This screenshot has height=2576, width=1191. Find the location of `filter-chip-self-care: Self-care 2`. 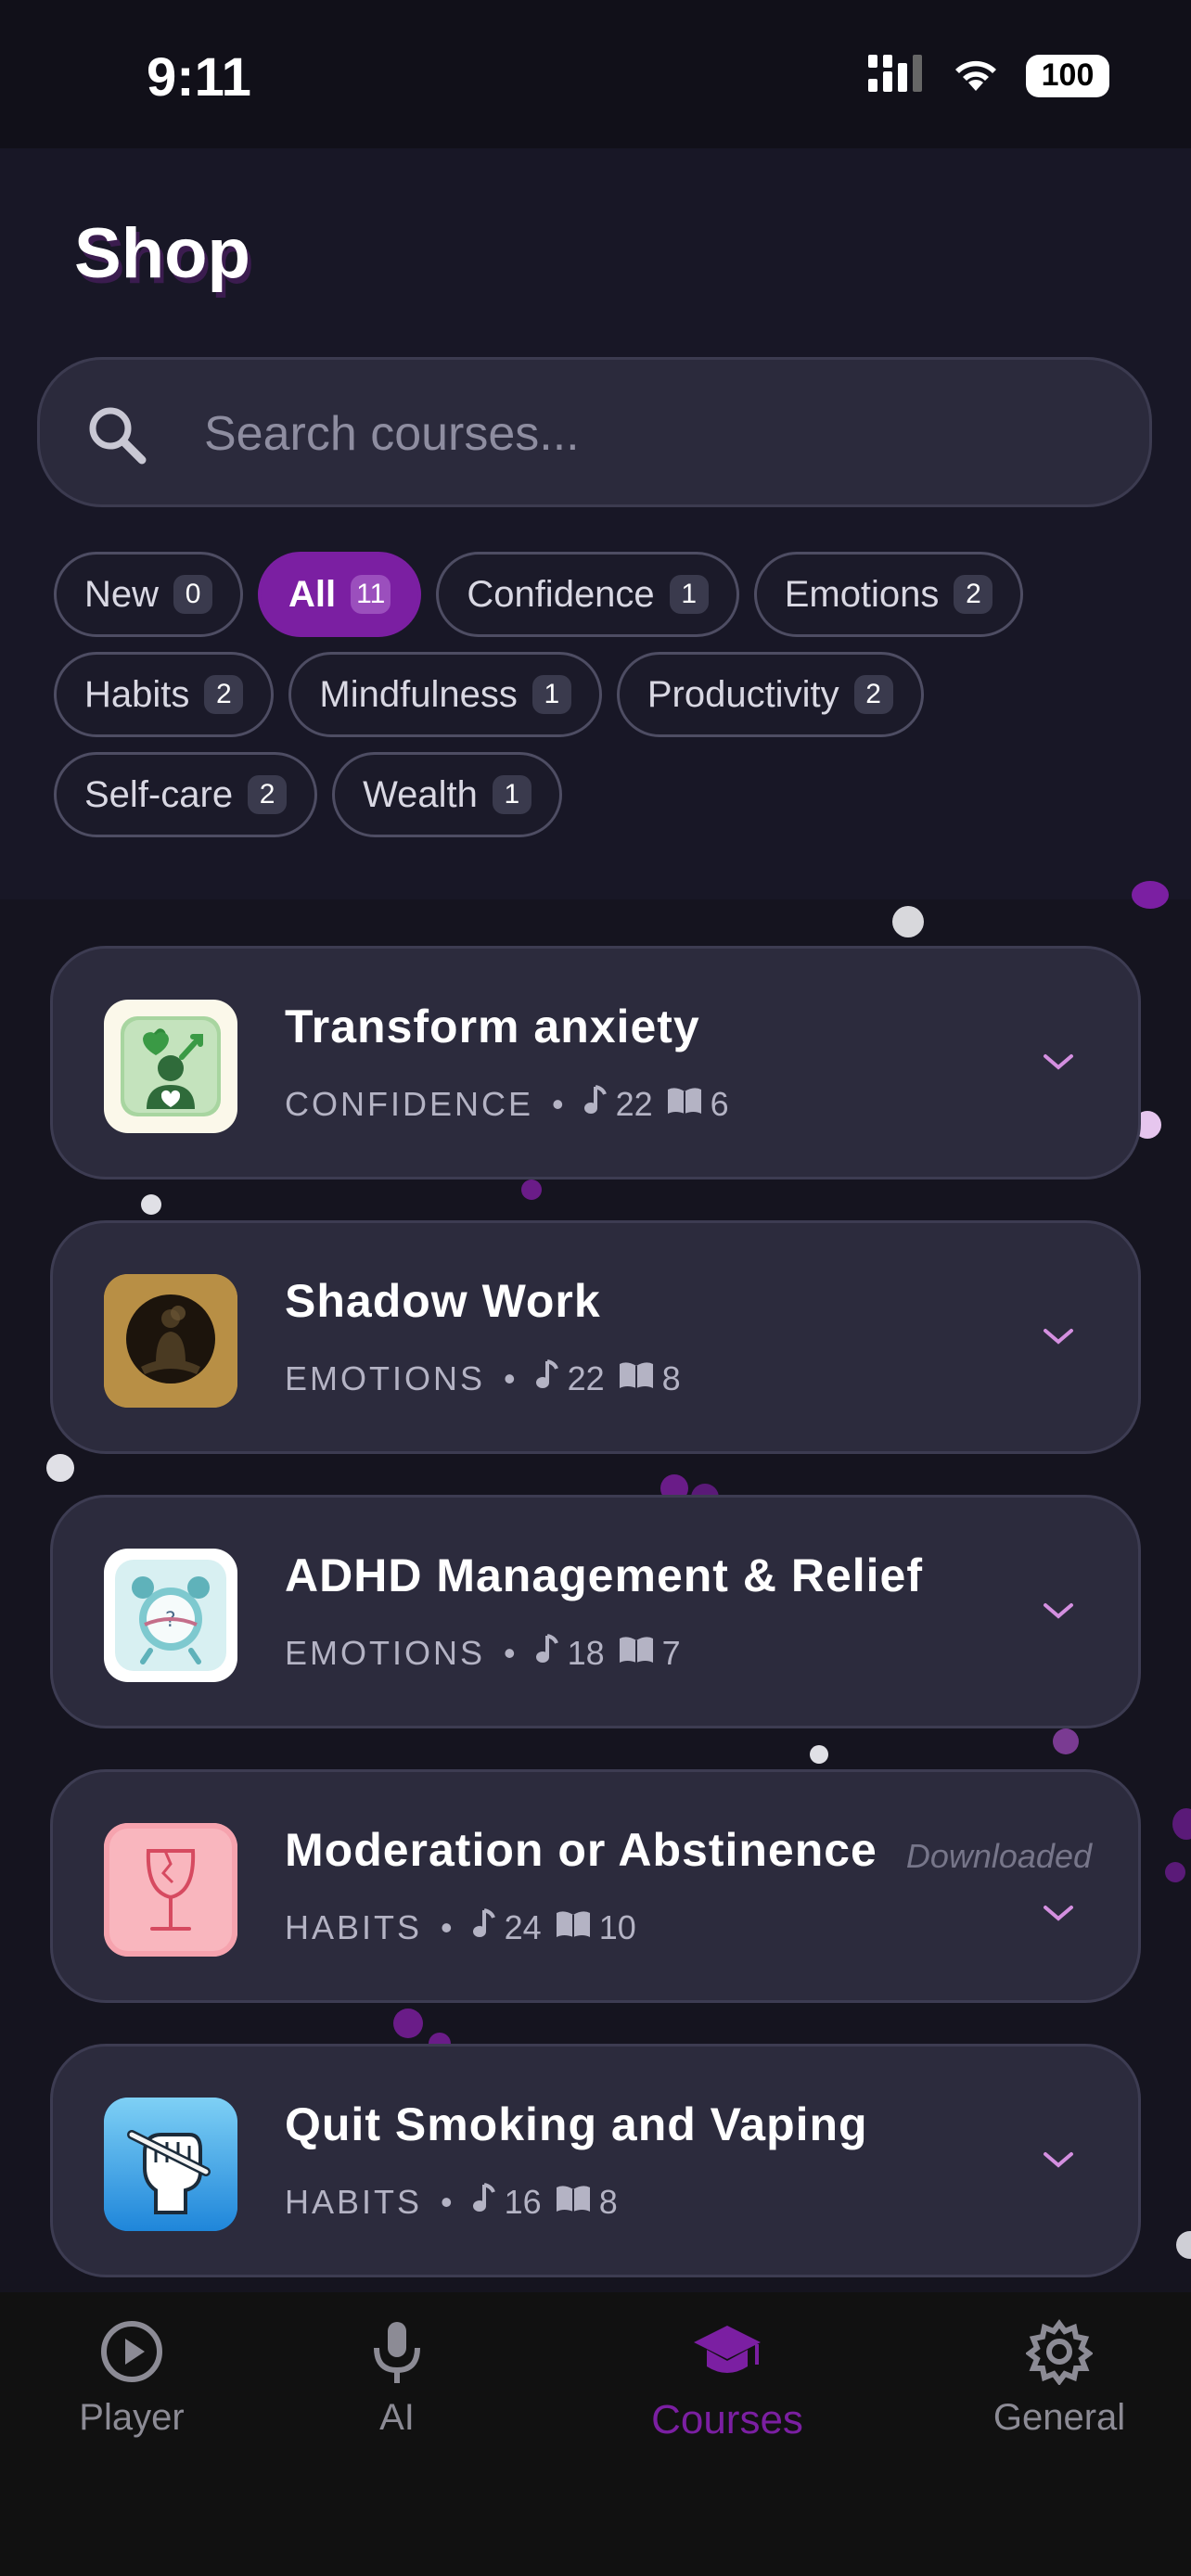

filter-chip-self-care: Self-care 2 is located at coordinates (186, 794).